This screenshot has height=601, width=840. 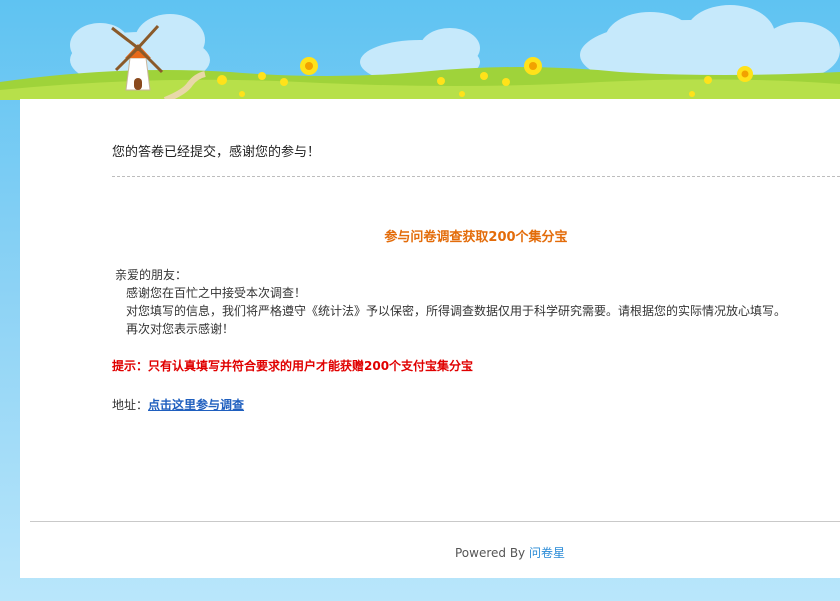 I want to click on dashed-divider, so click(x=476, y=176).